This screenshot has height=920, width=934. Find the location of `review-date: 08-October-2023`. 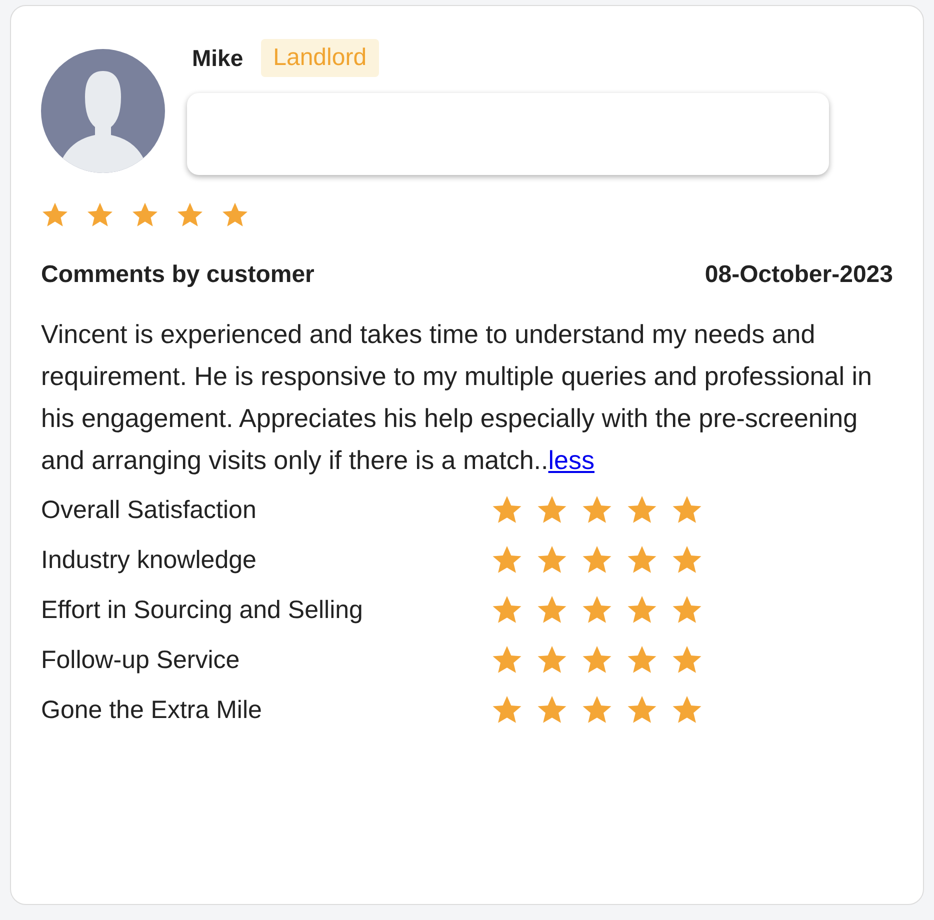

review-date: 08-October-2023 is located at coordinates (798, 275).